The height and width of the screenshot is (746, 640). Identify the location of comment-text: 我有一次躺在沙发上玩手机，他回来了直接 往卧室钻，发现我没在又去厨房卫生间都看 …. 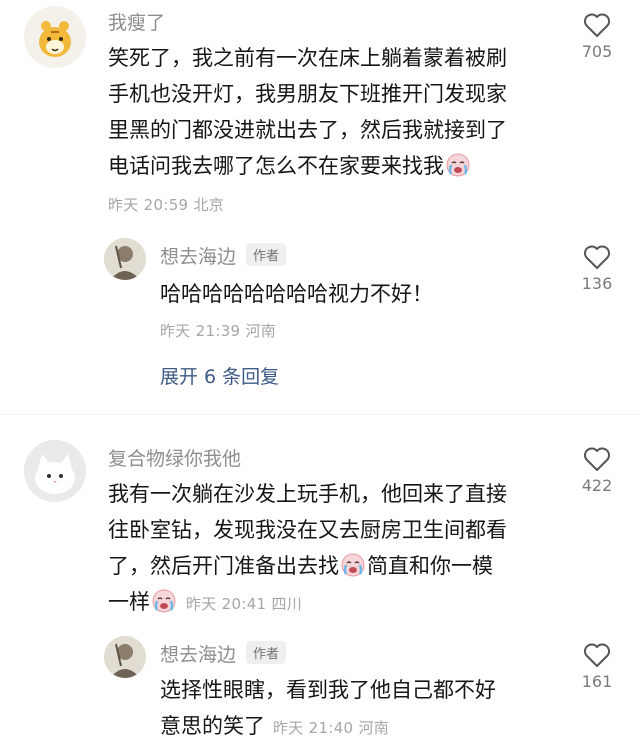
(343, 549).